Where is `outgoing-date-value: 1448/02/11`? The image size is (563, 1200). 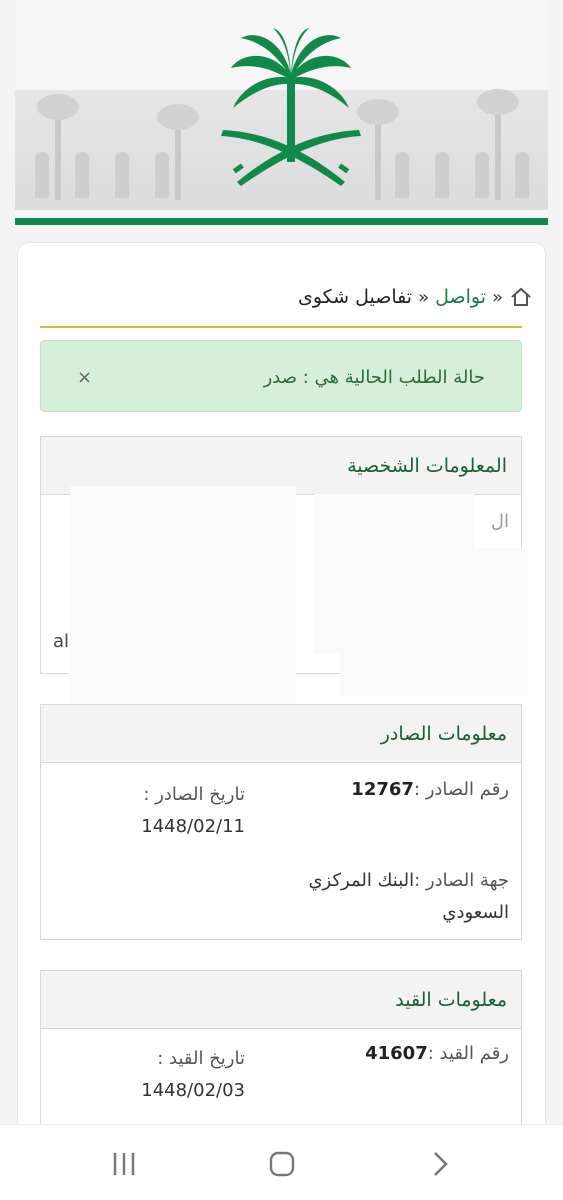
outgoing-date-value: 1448/02/11 is located at coordinates (193, 826).